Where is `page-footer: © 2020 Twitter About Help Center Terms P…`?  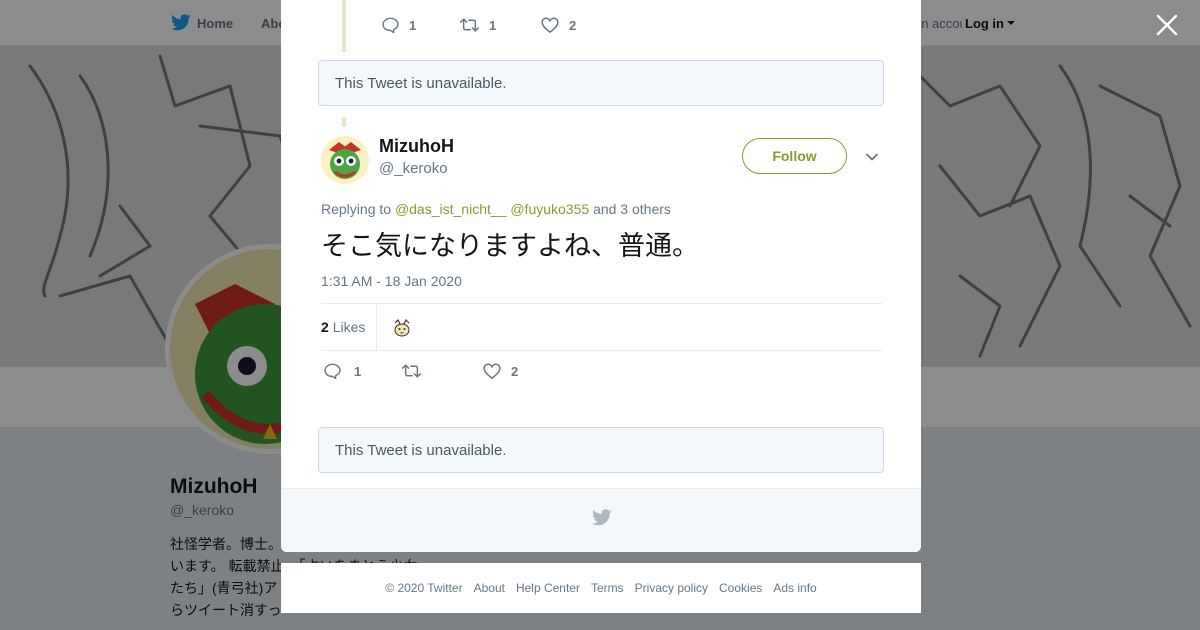
page-footer: © 2020 Twitter About Help Center Terms P… is located at coordinates (601, 588).